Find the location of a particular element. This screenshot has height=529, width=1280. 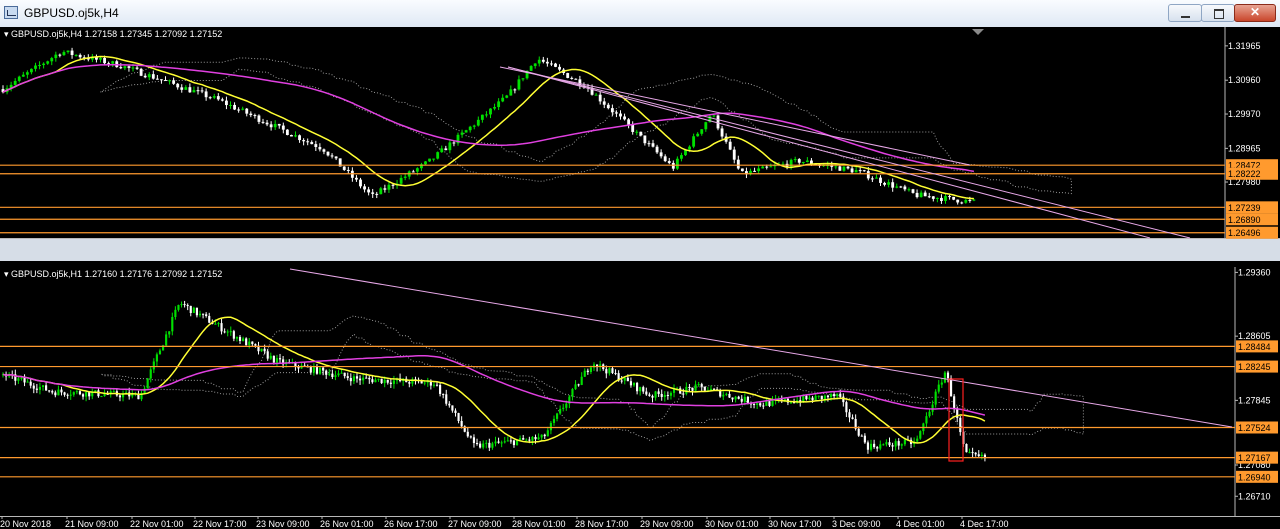

maximize-button is located at coordinates (1218, 13).